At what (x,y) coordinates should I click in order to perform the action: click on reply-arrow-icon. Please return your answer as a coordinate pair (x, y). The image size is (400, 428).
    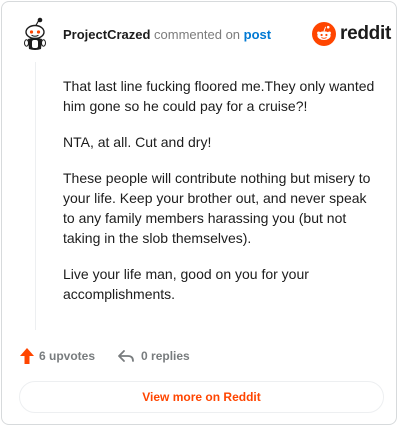
    Looking at the image, I should click on (126, 356).